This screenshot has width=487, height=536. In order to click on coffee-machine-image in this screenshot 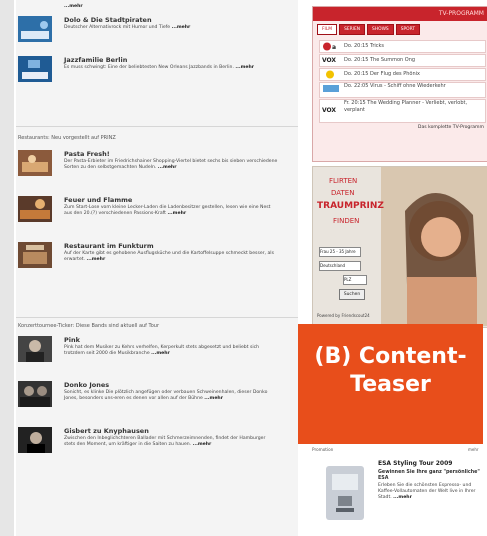, I will do `click(345, 494)`.